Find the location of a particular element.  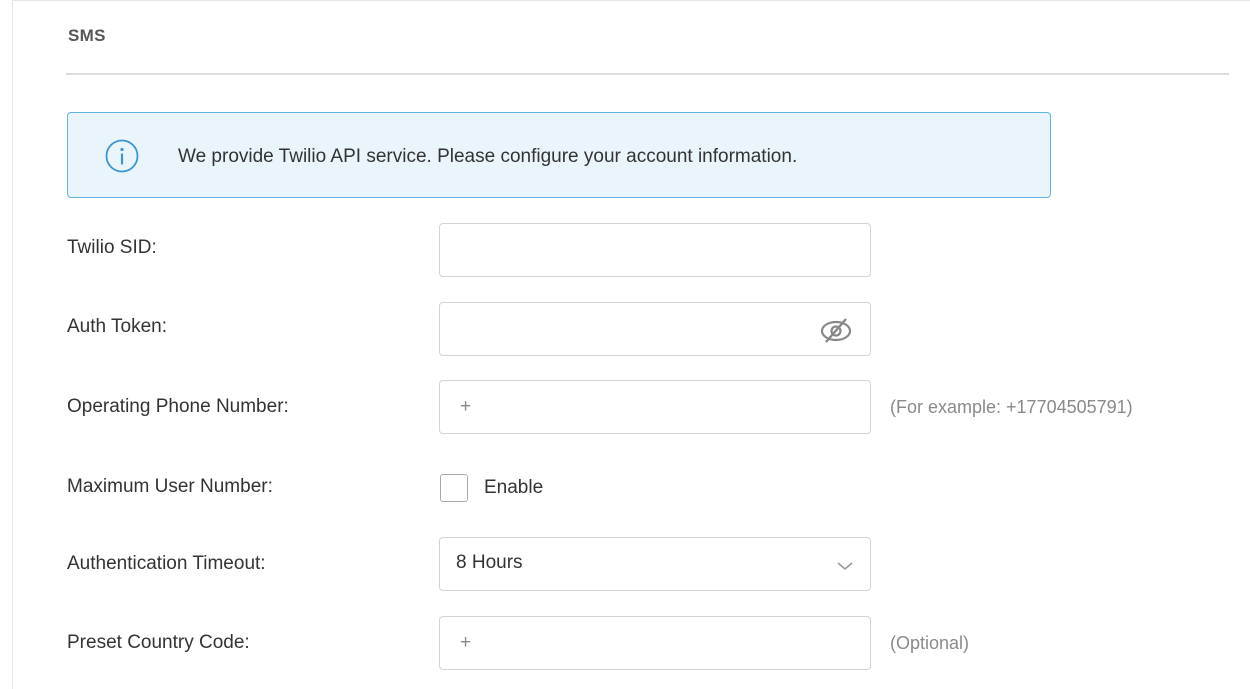

preset-country-code-input is located at coordinates (655, 643).